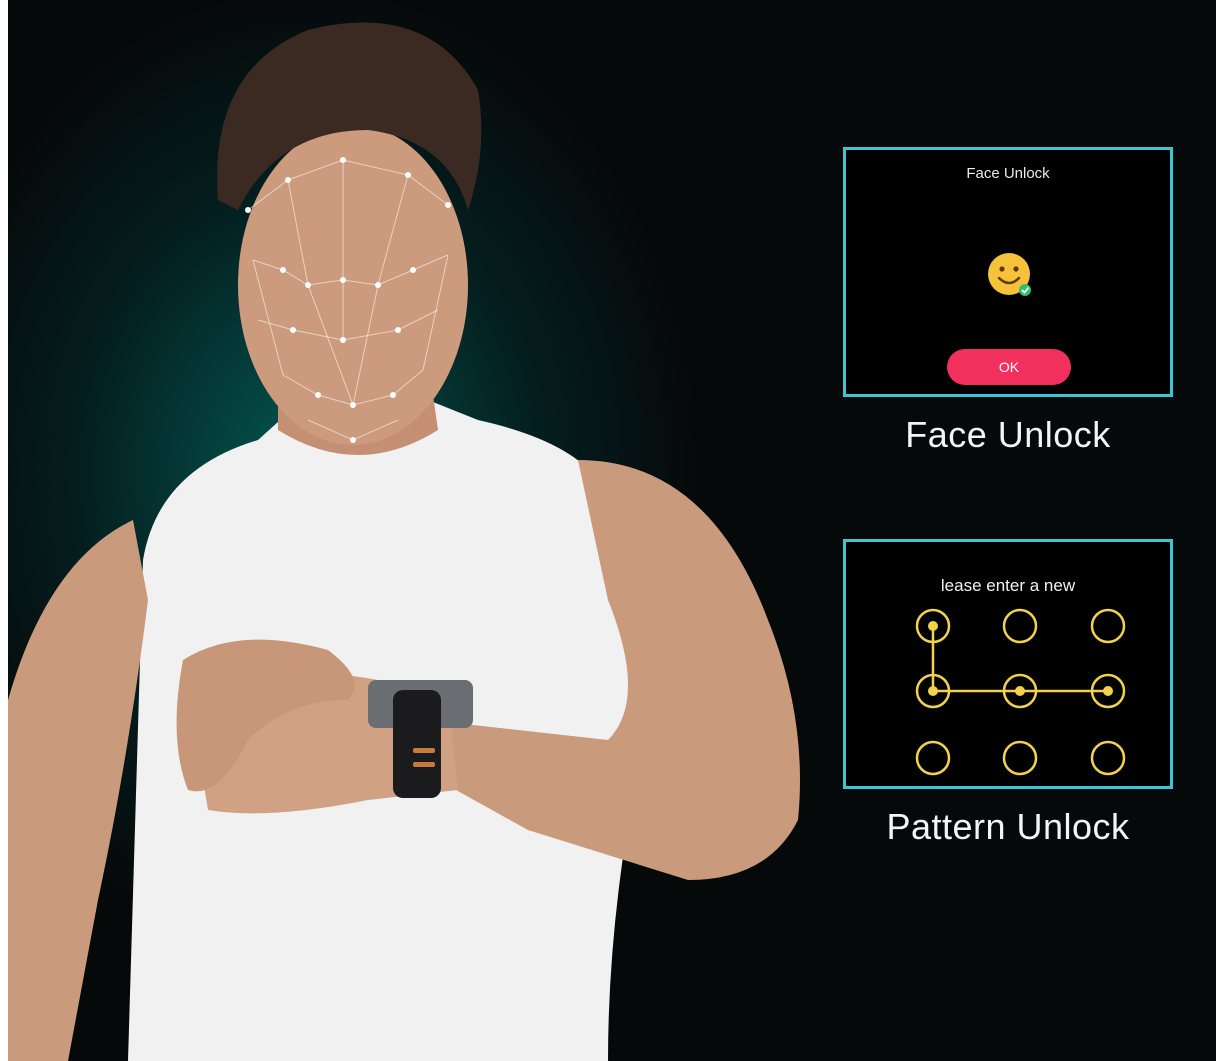 This screenshot has height=1061, width=1216. What do you see at coordinates (1020, 626) in the screenshot?
I see `pattern-dot-top-center` at bounding box center [1020, 626].